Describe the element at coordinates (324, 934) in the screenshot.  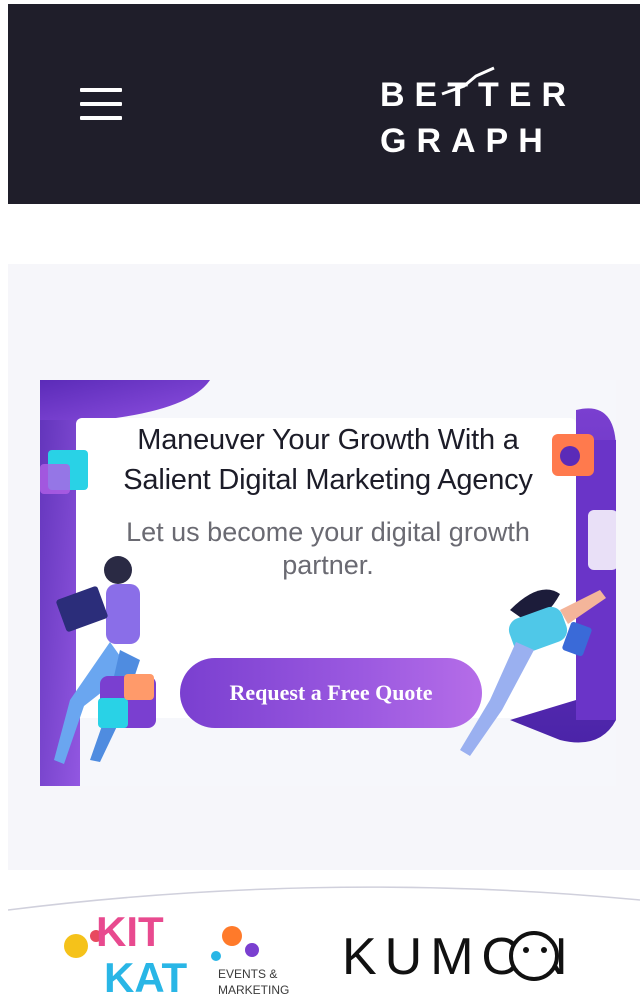
I see `clients-strip: KIT KAT EVENTS & MARKETING KUMON` at that location.